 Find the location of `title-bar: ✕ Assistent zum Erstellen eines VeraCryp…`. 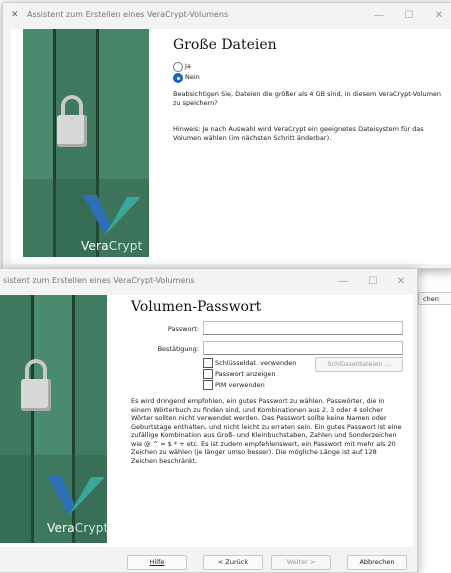

title-bar: ✕ Assistent zum Erstellen eines VeraCryp… is located at coordinates (227, 16).